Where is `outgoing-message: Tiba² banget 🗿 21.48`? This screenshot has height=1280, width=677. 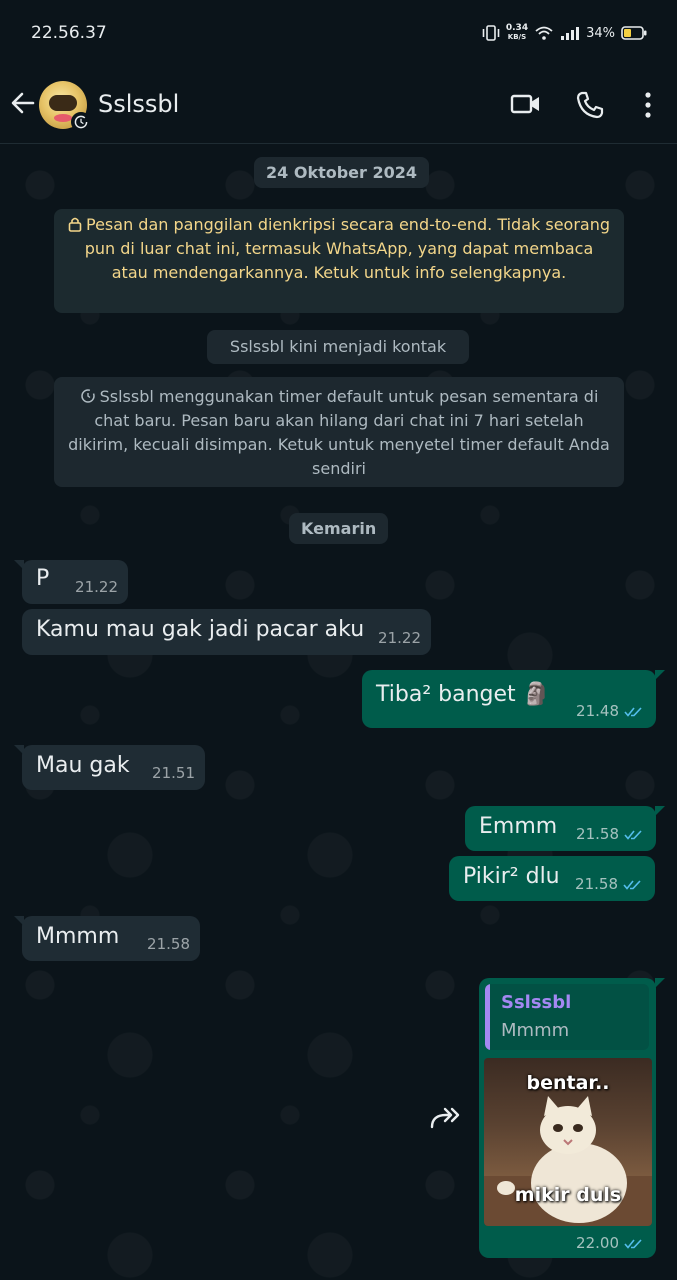 outgoing-message: Tiba² banget 🗿 21.48 is located at coordinates (509, 699).